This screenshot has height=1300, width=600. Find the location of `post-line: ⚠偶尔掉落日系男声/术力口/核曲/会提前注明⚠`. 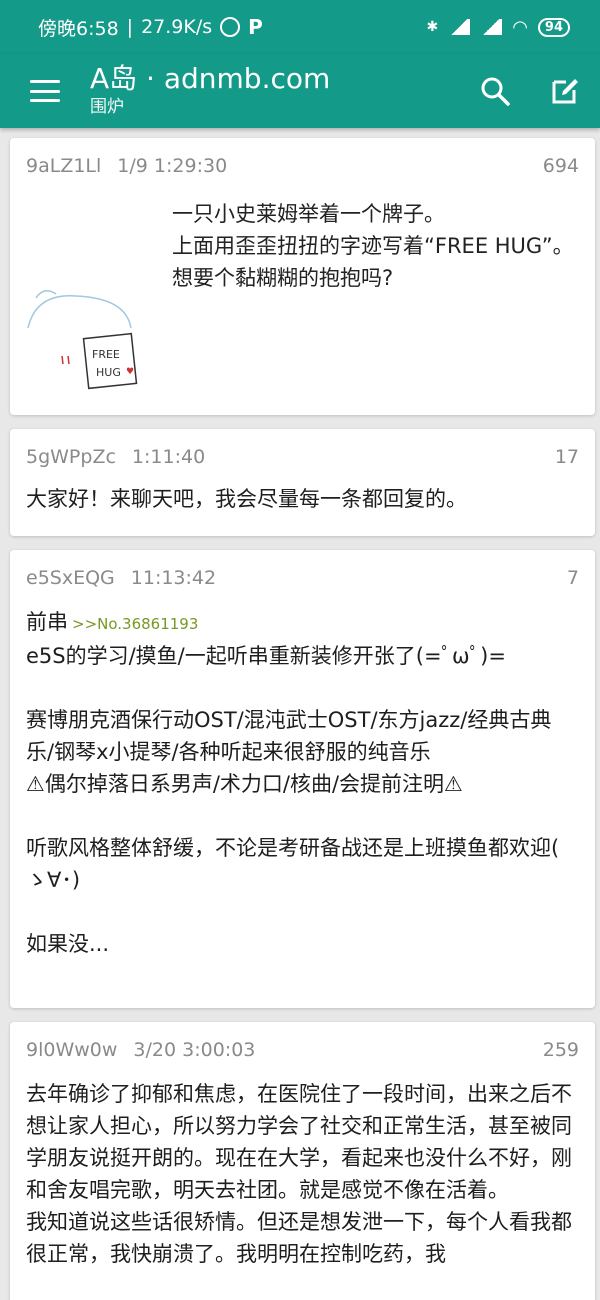

post-line: ⚠偶尔掉落日系男声/术力口/核曲/会提前注明⚠ is located at coordinates (244, 784).